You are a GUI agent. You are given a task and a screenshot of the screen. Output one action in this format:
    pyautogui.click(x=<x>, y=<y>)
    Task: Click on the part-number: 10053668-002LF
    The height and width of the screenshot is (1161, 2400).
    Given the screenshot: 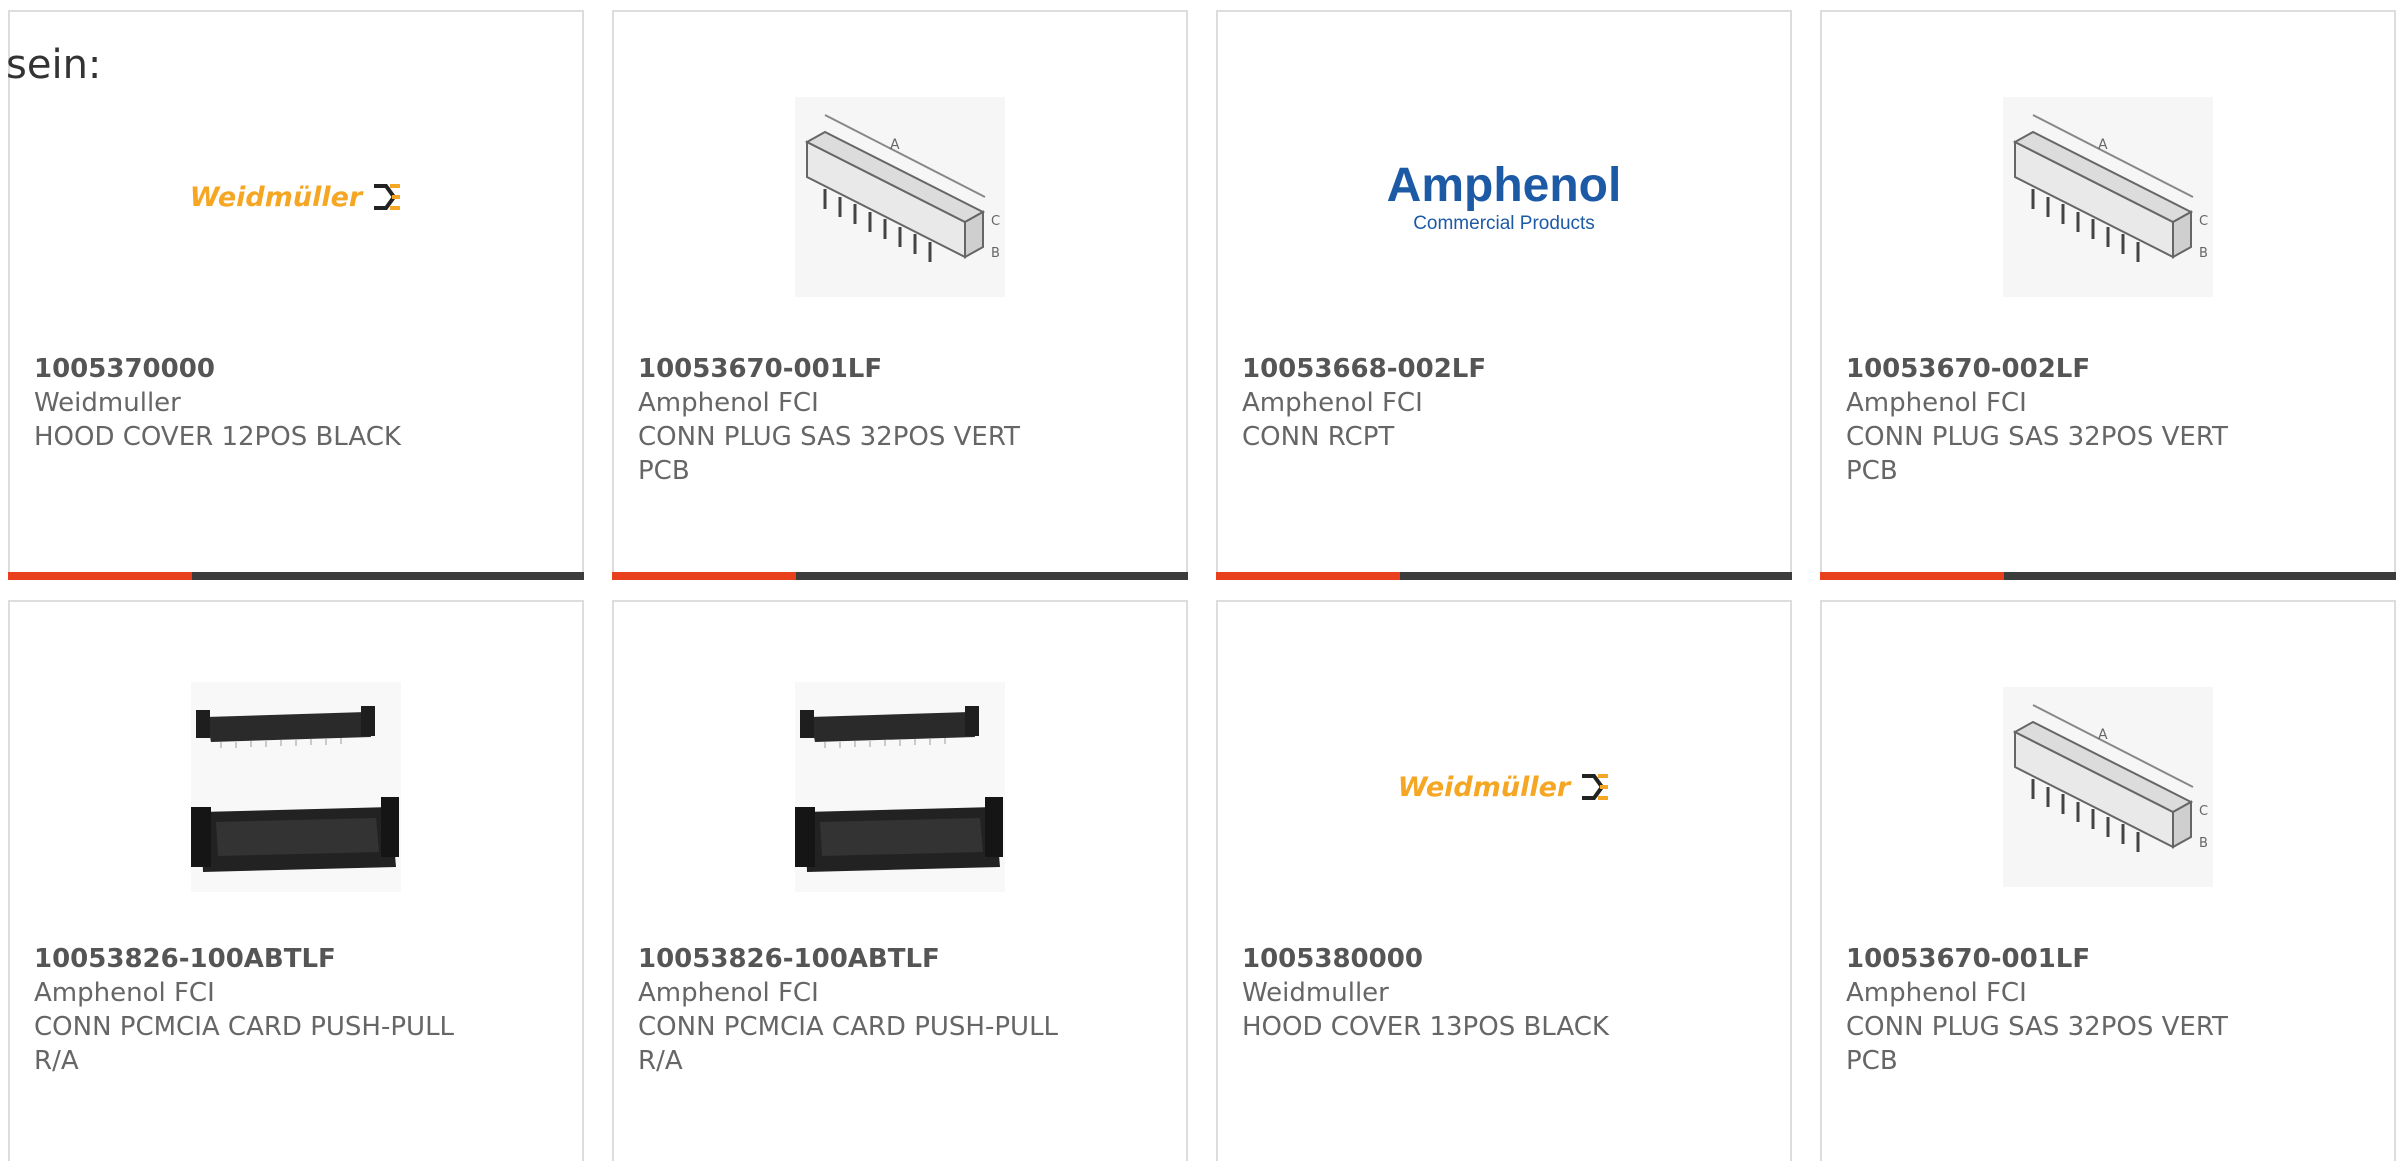 What is the action you would take?
    pyautogui.click(x=1462, y=369)
    